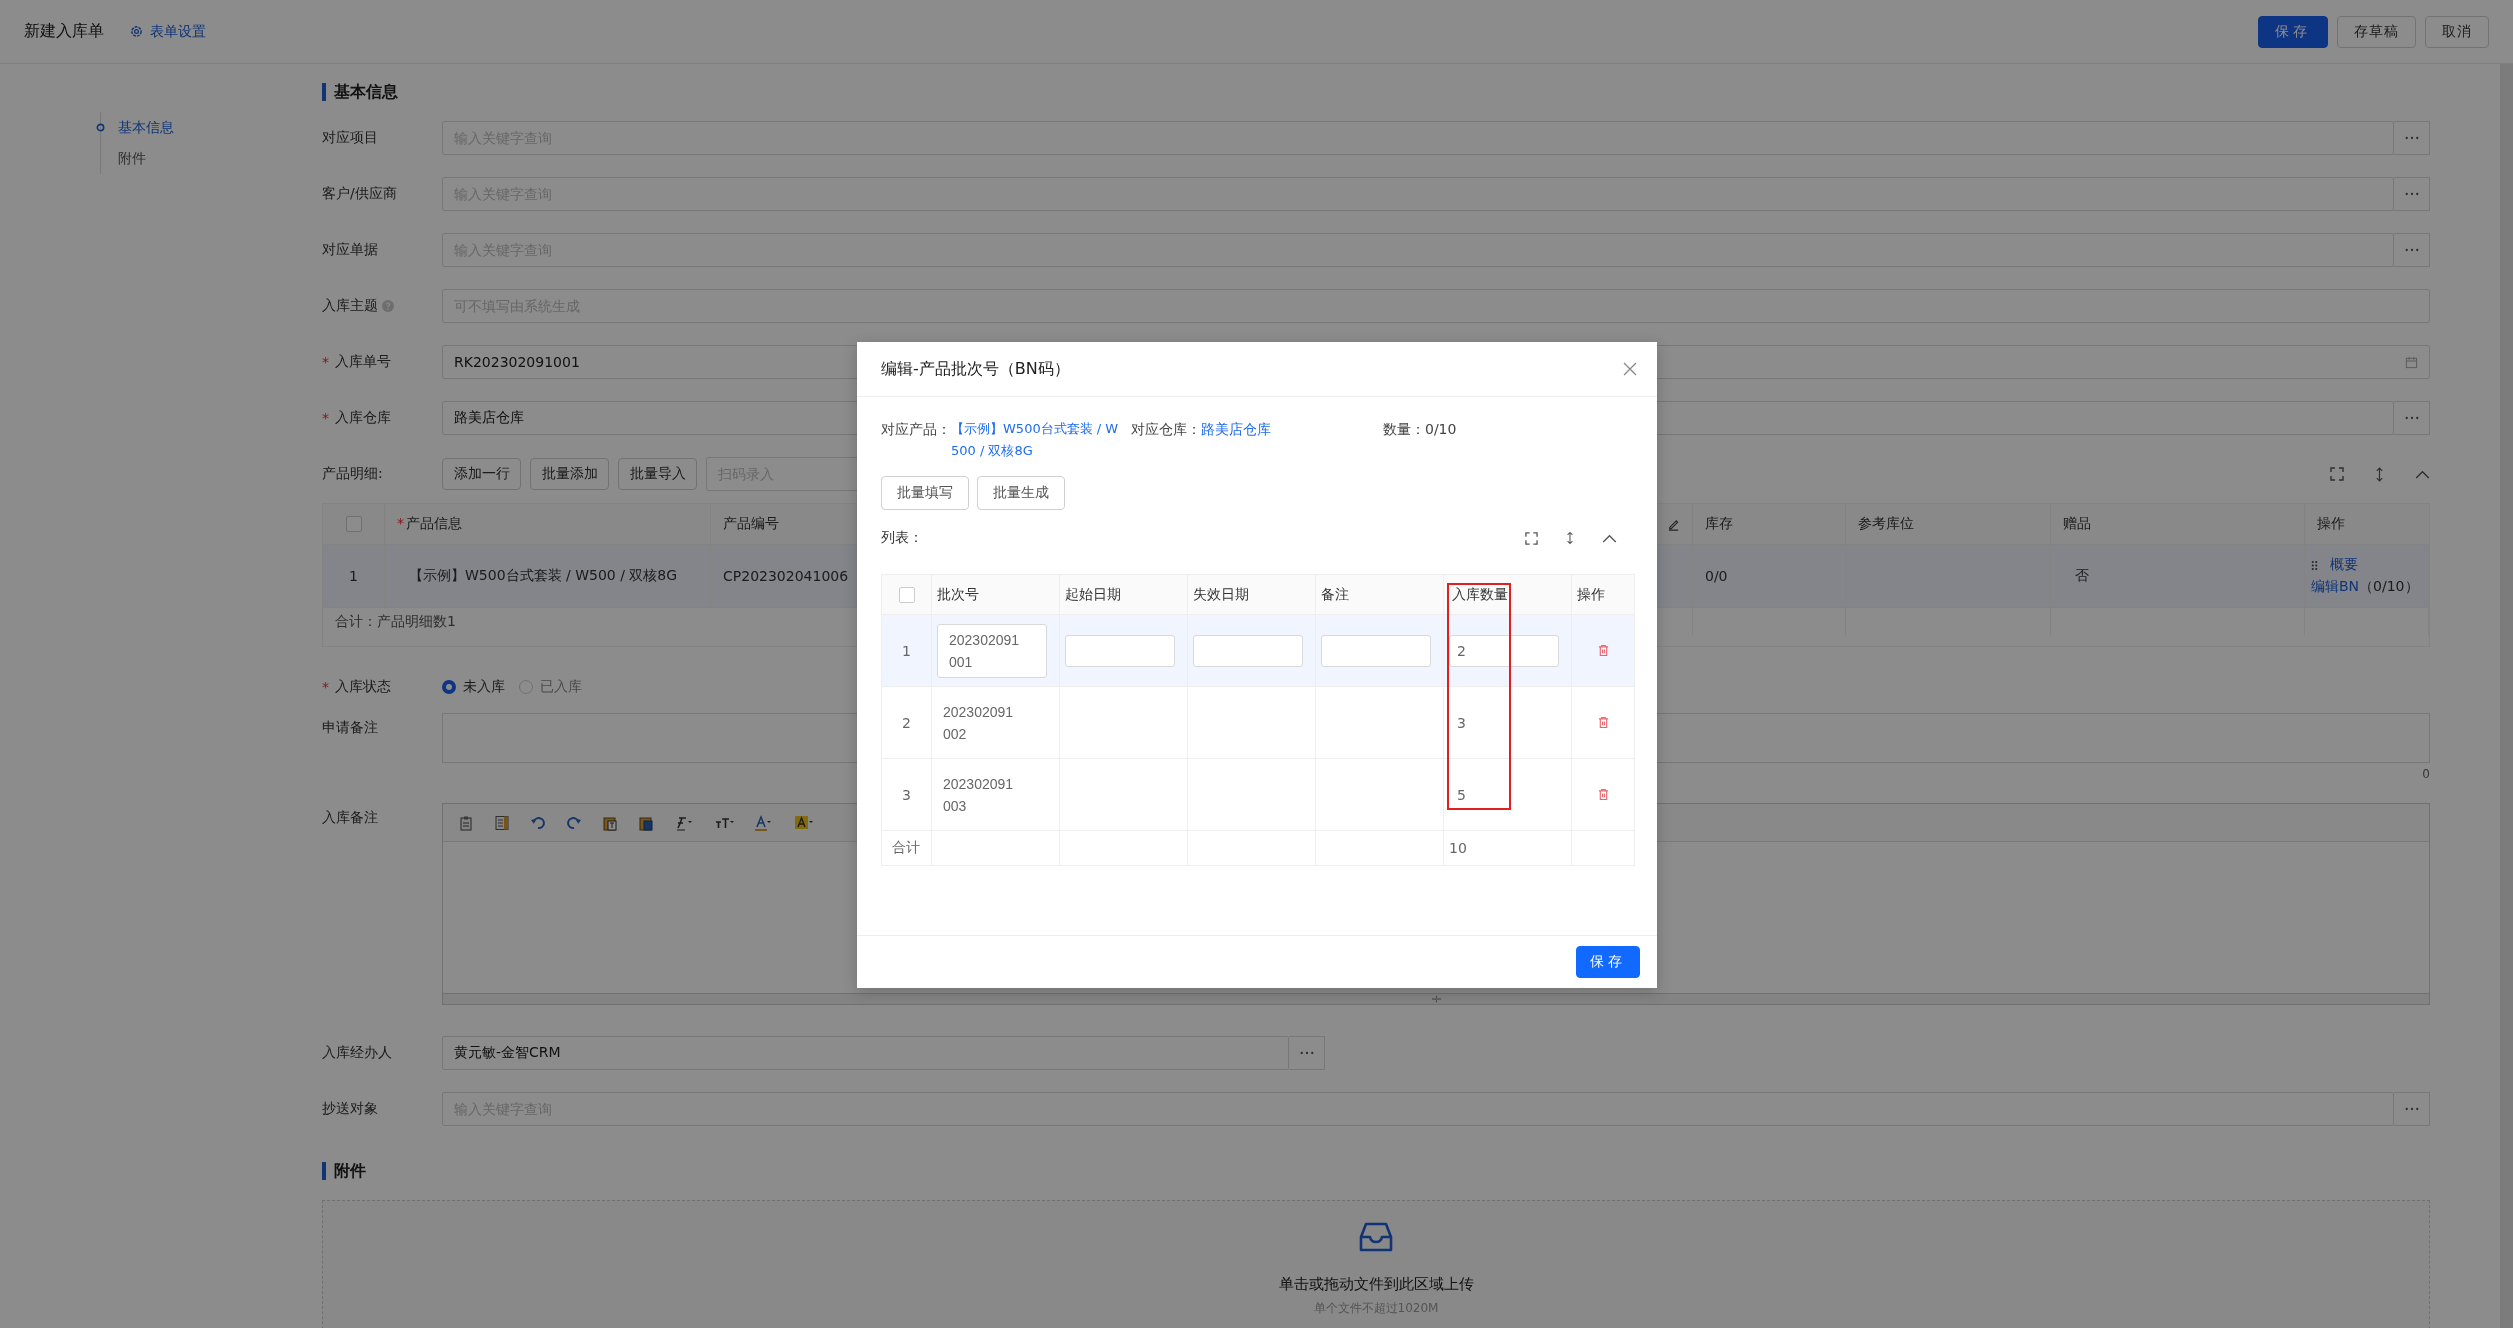 The height and width of the screenshot is (1328, 2513). What do you see at coordinates (916, 429) in the screenshot?
I see `info-label: 对应产品：` at bounding box center [916, 429].